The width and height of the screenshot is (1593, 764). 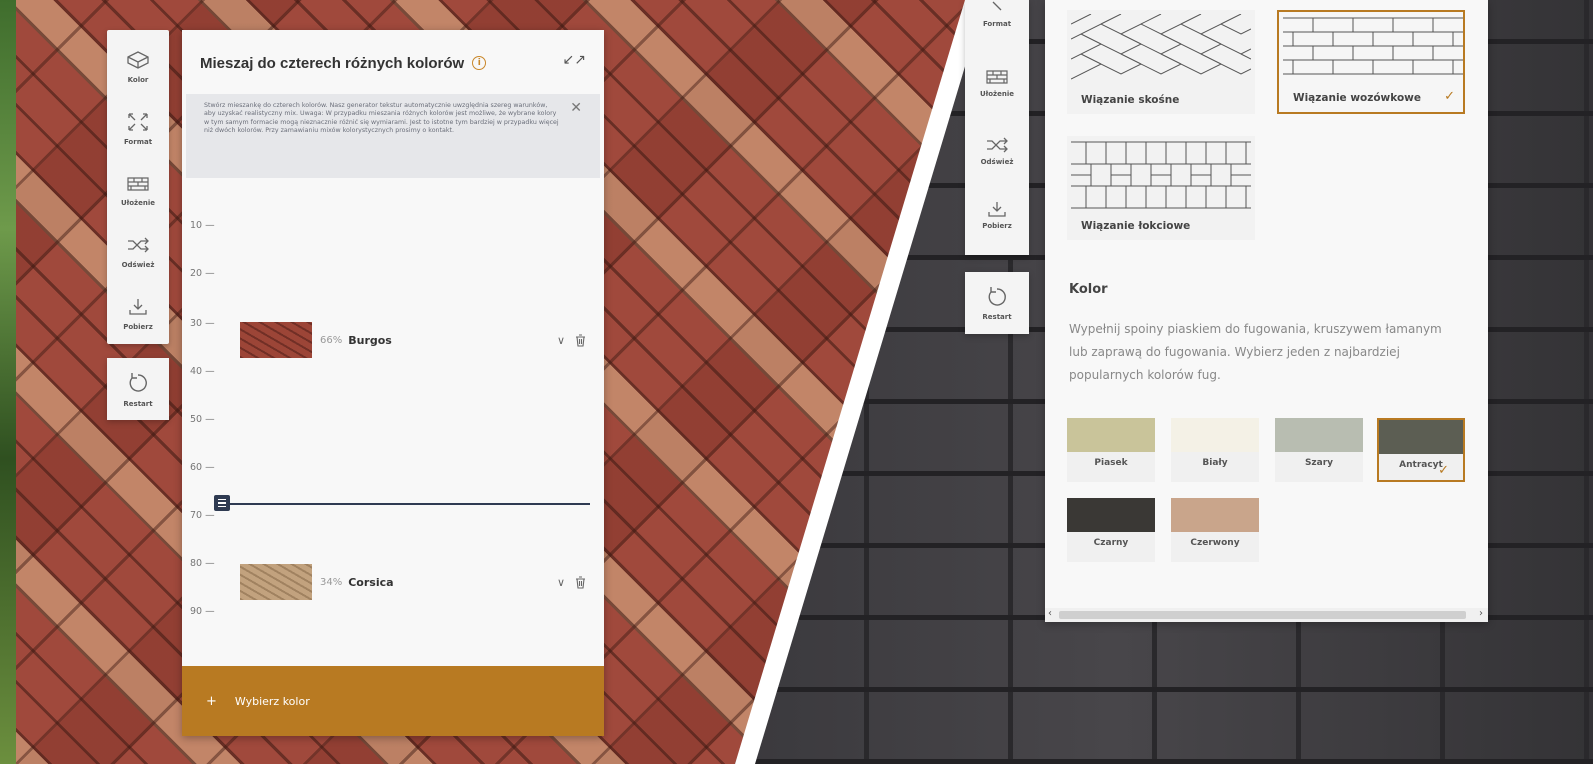 I want to click on close-icon: ✕, so click(x=576, y=108).